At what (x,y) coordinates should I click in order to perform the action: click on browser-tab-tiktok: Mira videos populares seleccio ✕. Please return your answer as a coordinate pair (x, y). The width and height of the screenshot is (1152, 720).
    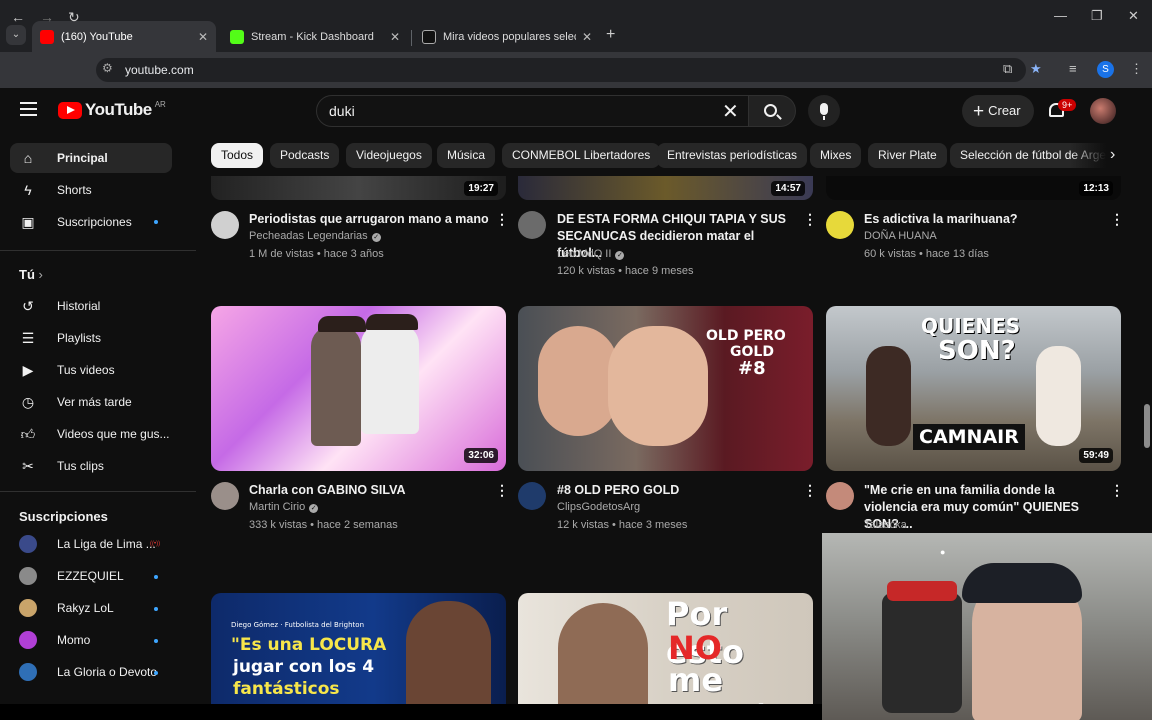
    Looking at the image, I should click on (507, 36).